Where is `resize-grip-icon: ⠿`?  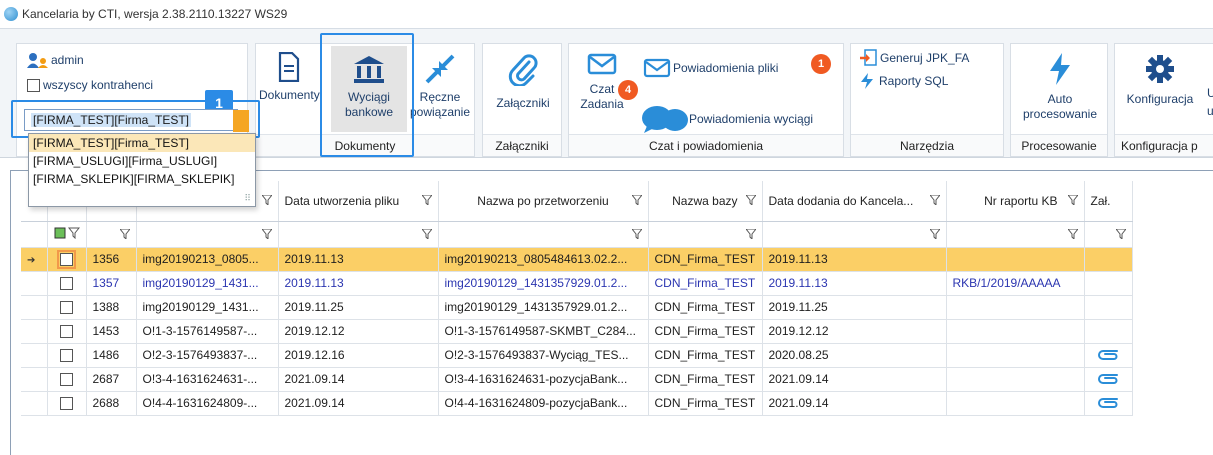
resize-grip-icon: ⠿ is located at coordinates (247, 198).